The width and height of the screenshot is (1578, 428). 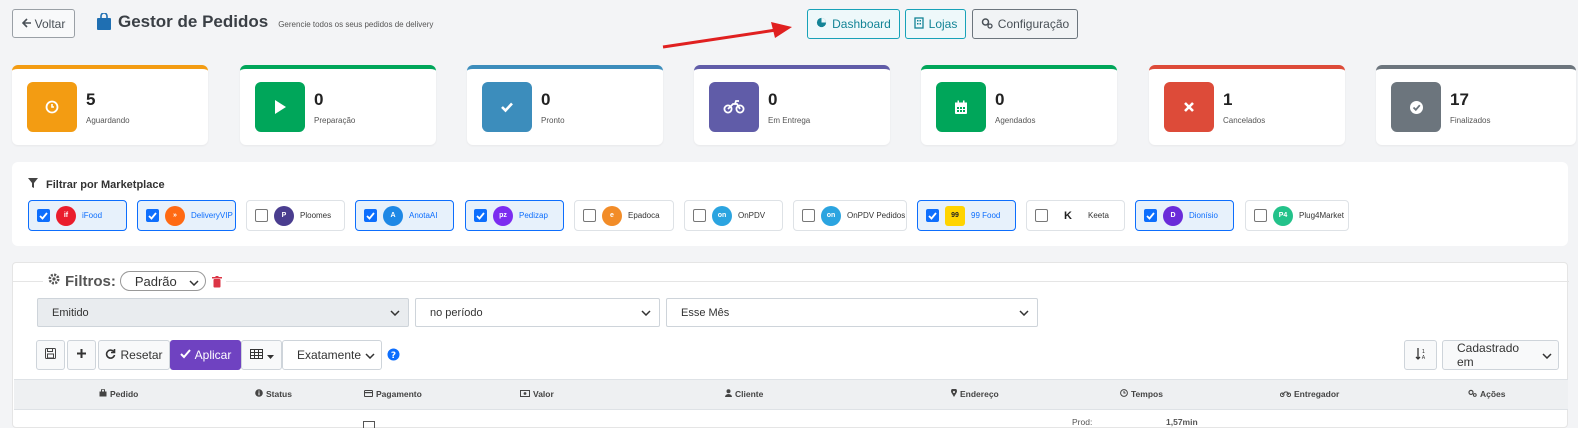 I want to click on sort-alpha-icon: 1A, so click(x=1421, y=355).